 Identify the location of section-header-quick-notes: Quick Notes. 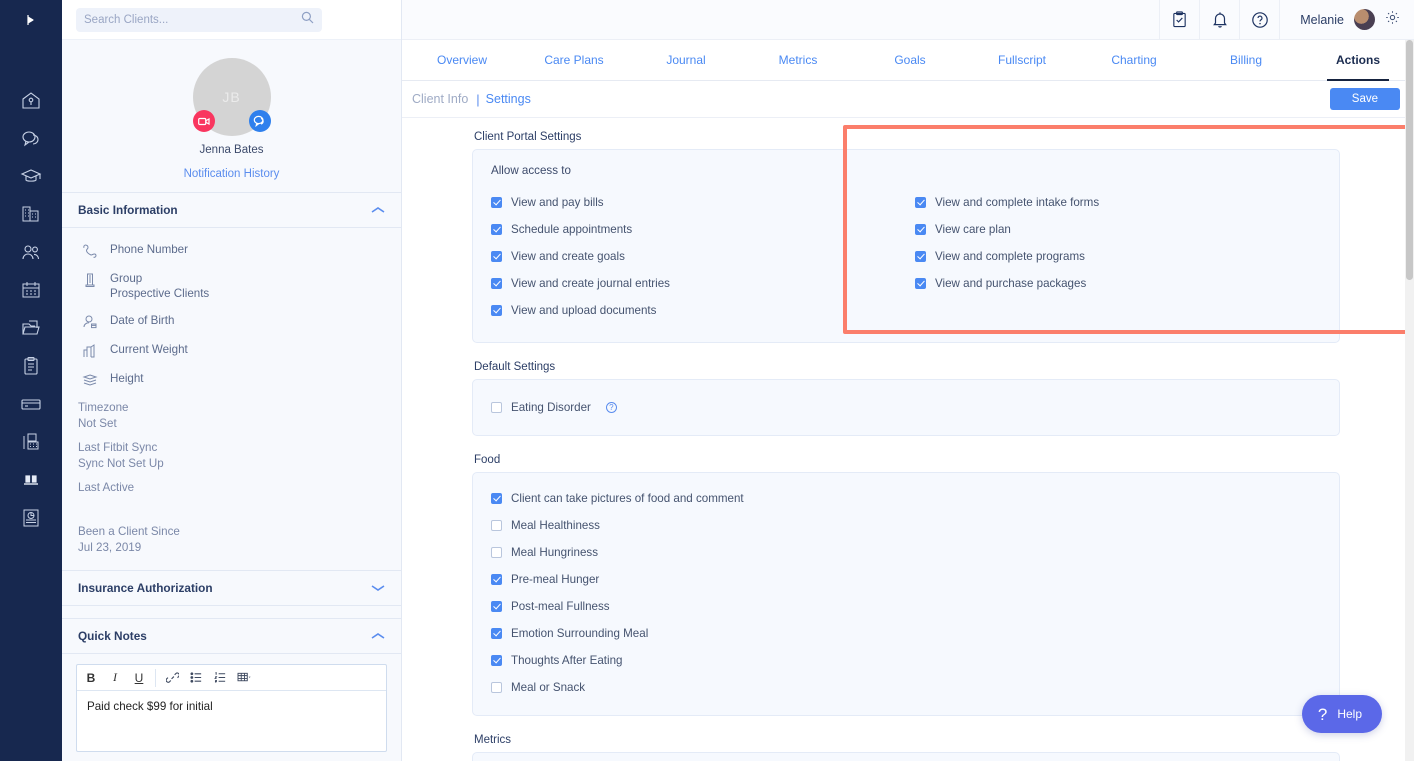
(231, 636).